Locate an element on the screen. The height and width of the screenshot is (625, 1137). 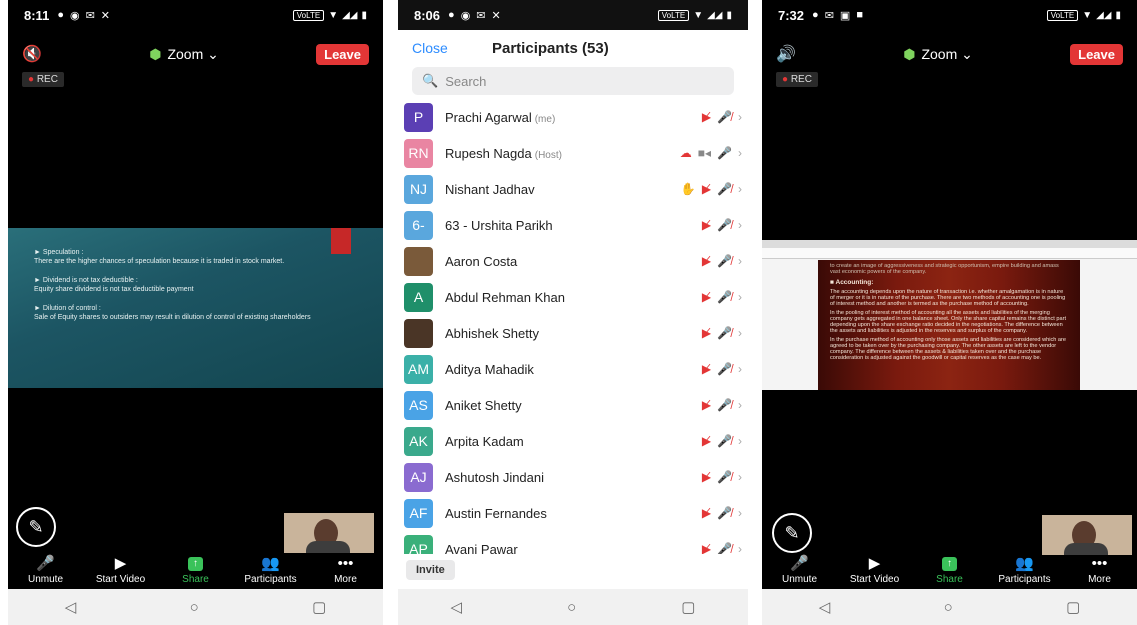
avatar is located at coordinates (418, 261).